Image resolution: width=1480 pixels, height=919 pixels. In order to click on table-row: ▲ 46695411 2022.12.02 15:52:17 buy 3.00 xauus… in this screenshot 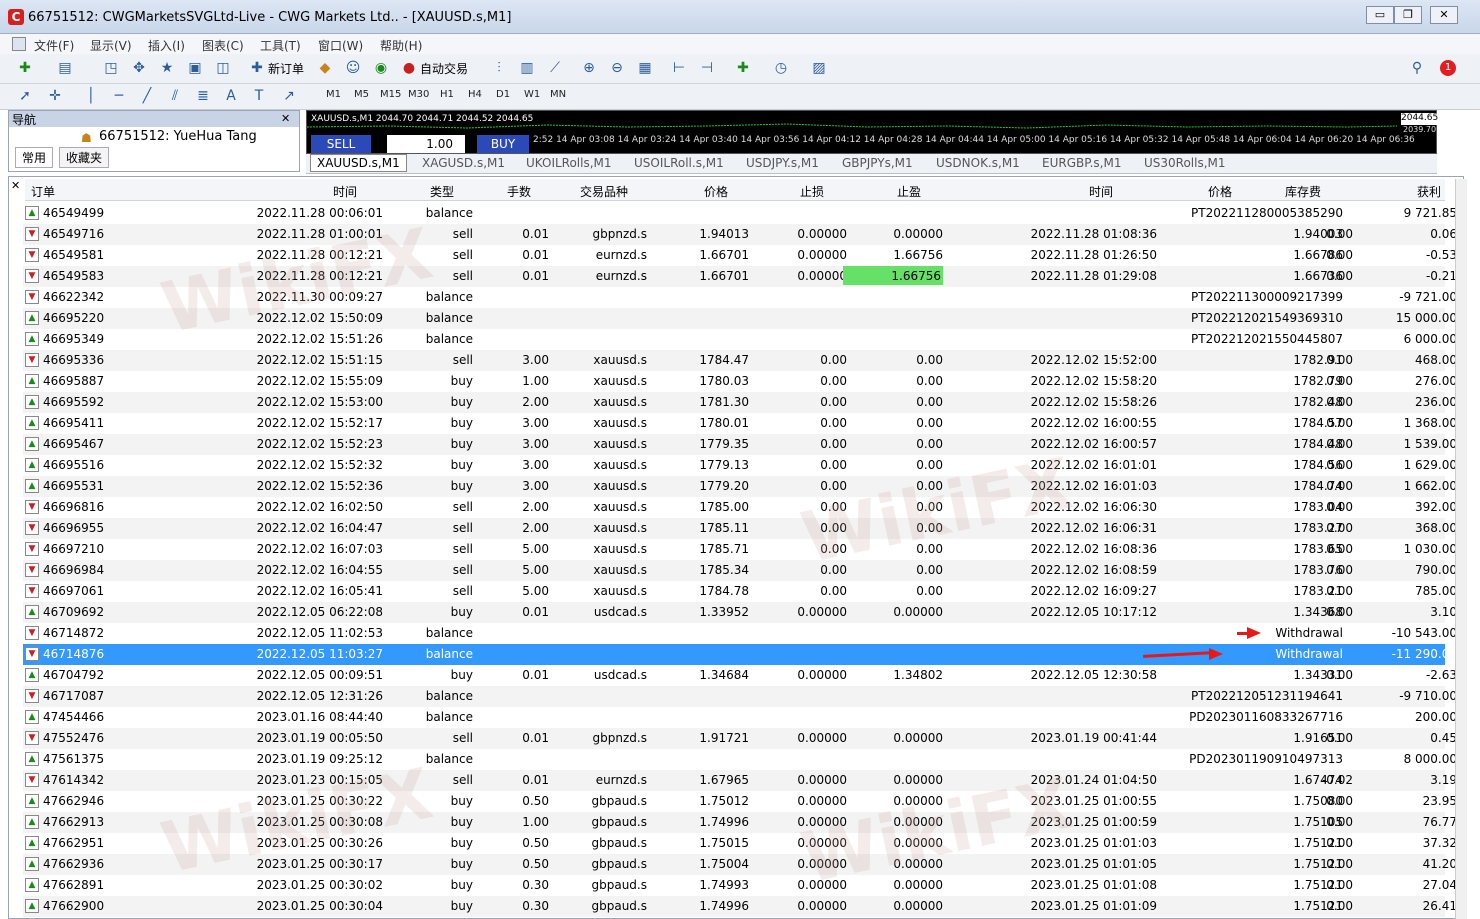, I will do `click(740, 423)`.